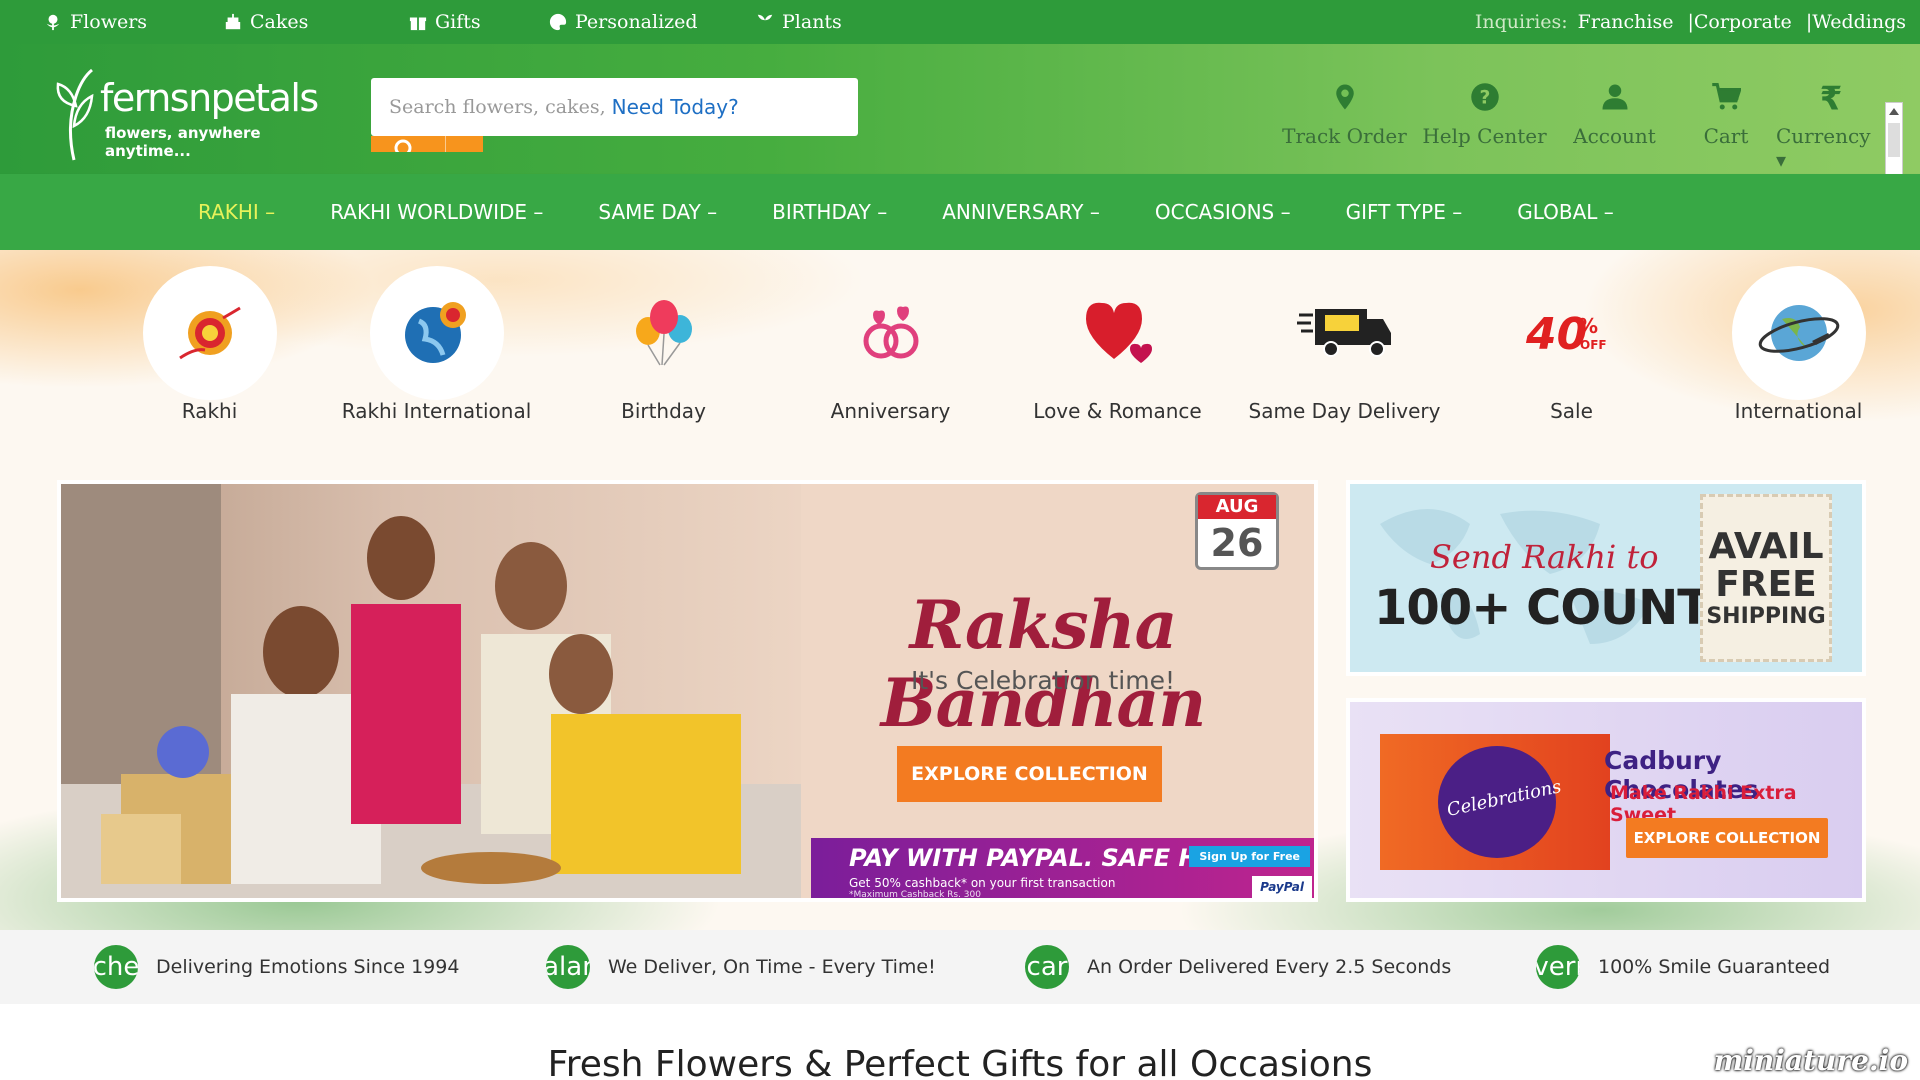  What do you see at coordinates (1237, 543) in the screenshot?
I see `calendar-day: 26` at bounding box center [1237, 543].